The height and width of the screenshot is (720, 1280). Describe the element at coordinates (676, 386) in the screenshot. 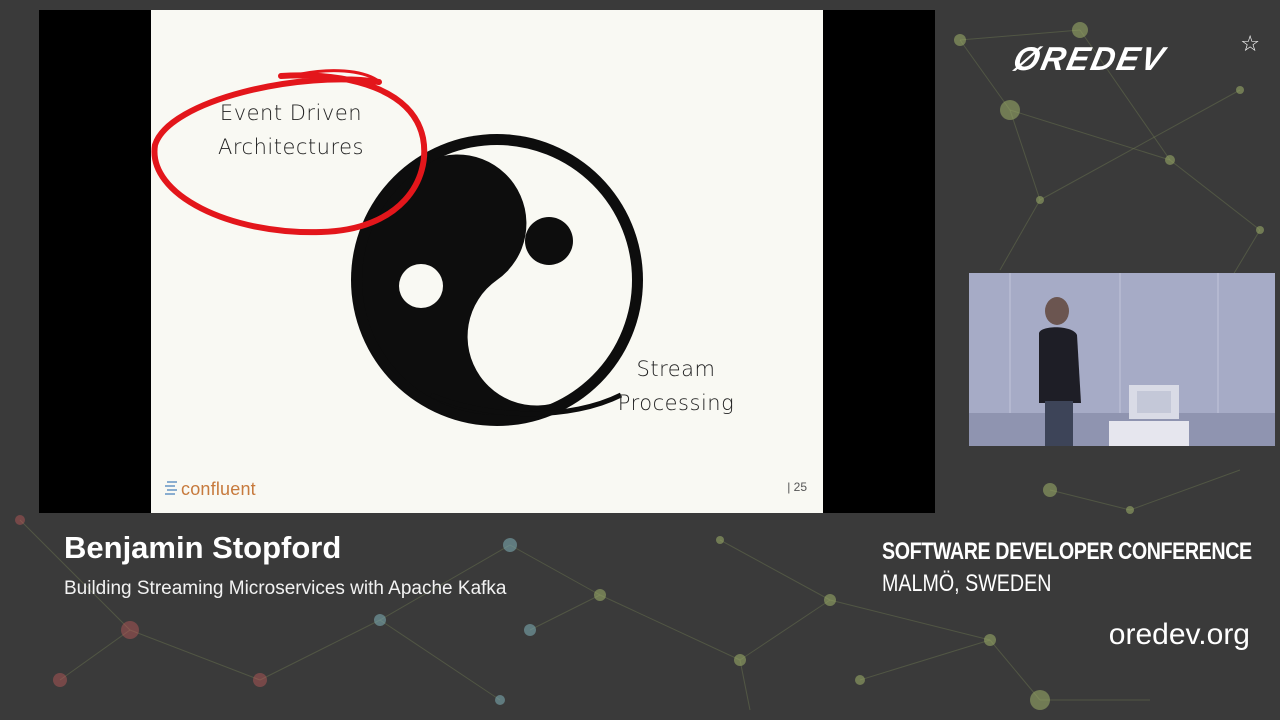

I see `label-stream-processing: Stream Processing` at that location.